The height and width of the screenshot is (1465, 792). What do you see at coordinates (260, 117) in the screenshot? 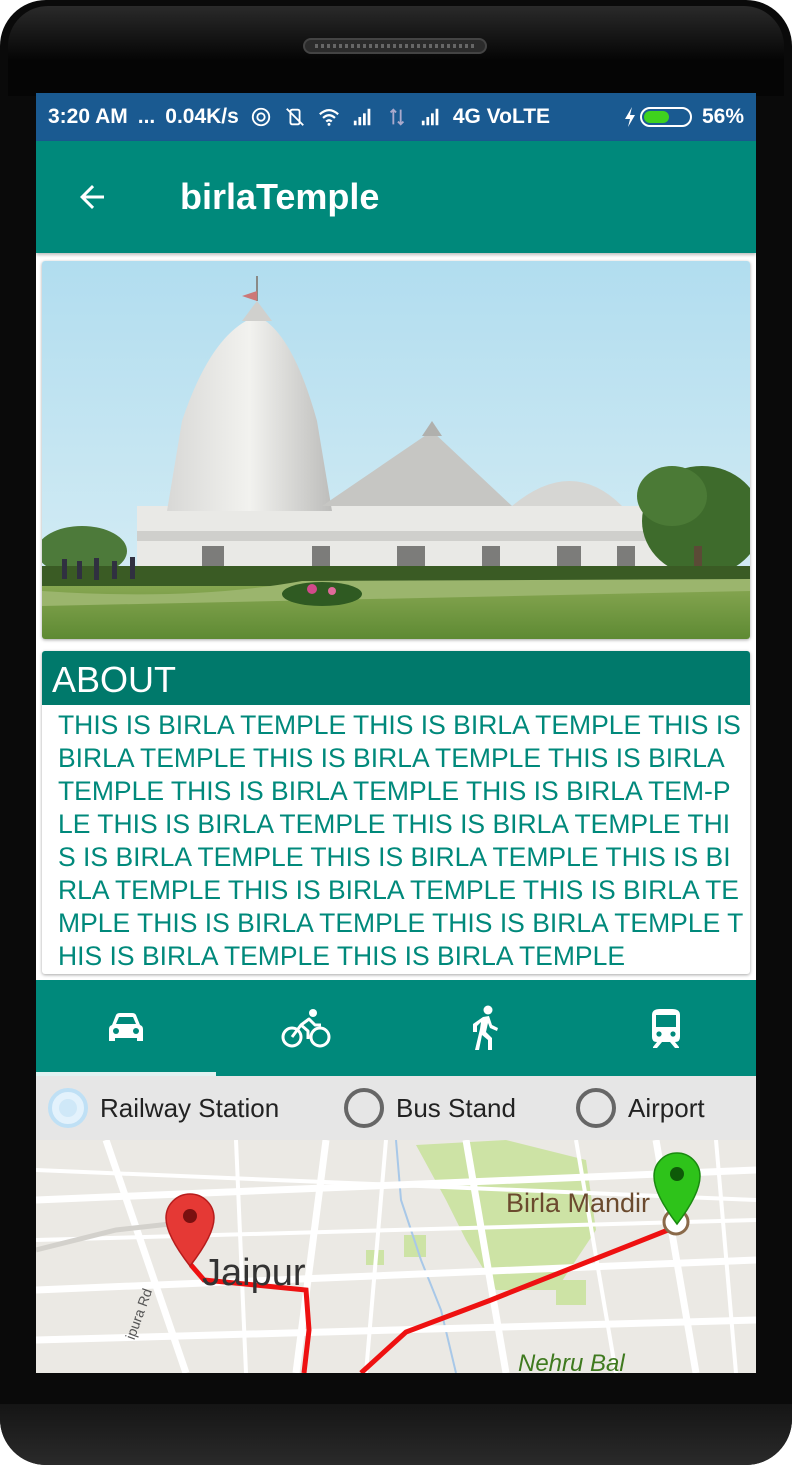
I see `hotspot-icon` at bounding box center [260, 117].